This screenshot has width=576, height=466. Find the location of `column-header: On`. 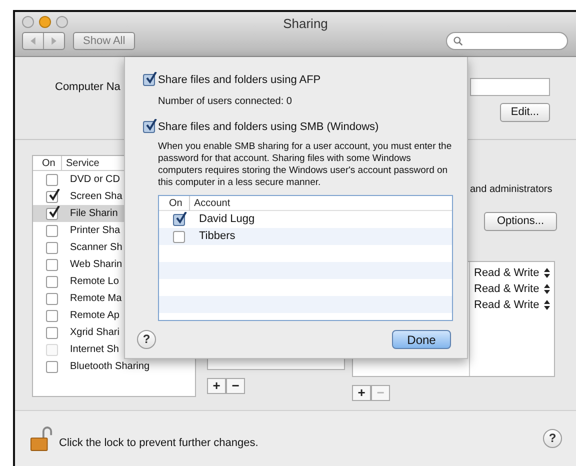

column-header: On is located at coordinates (47, 163).